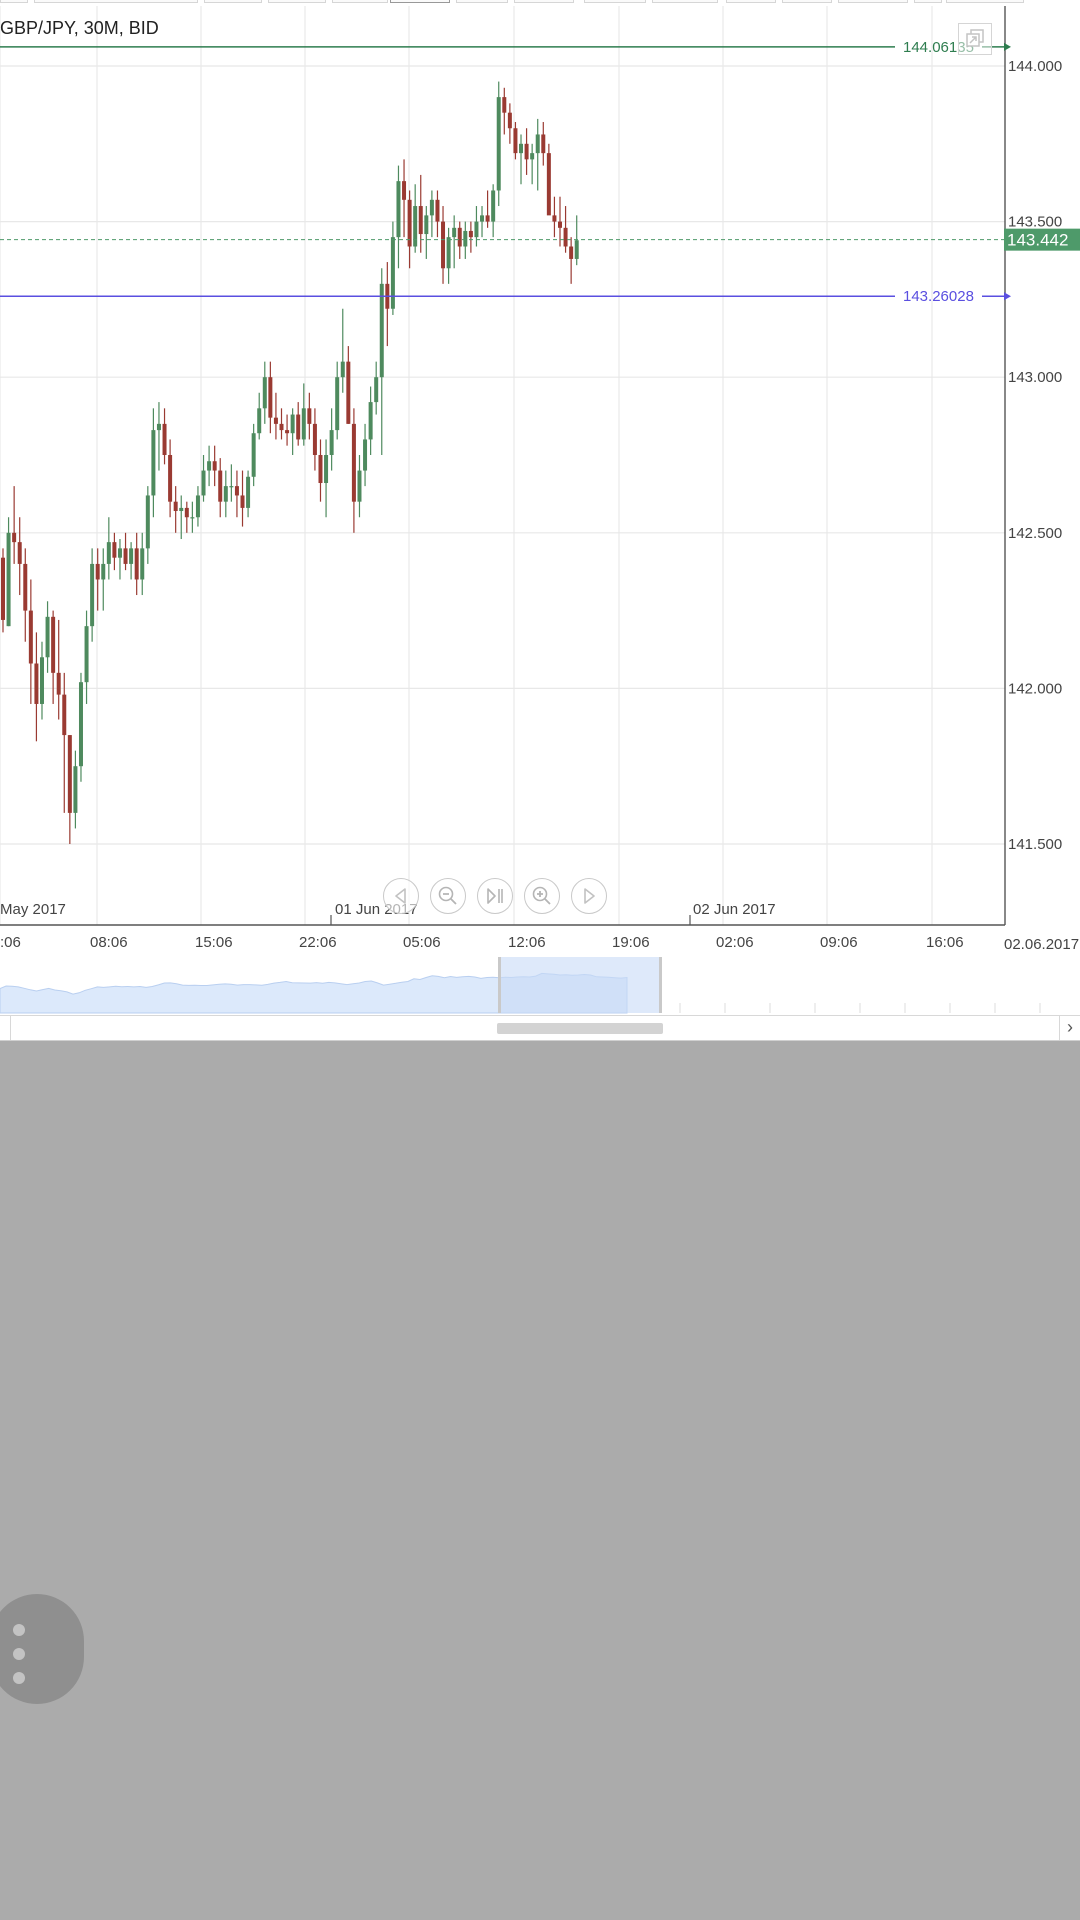  What do you see at coordinates (42, 1649) in the screenshot?
I see `overflow-menu-button` at bounding box center [42, 1649].